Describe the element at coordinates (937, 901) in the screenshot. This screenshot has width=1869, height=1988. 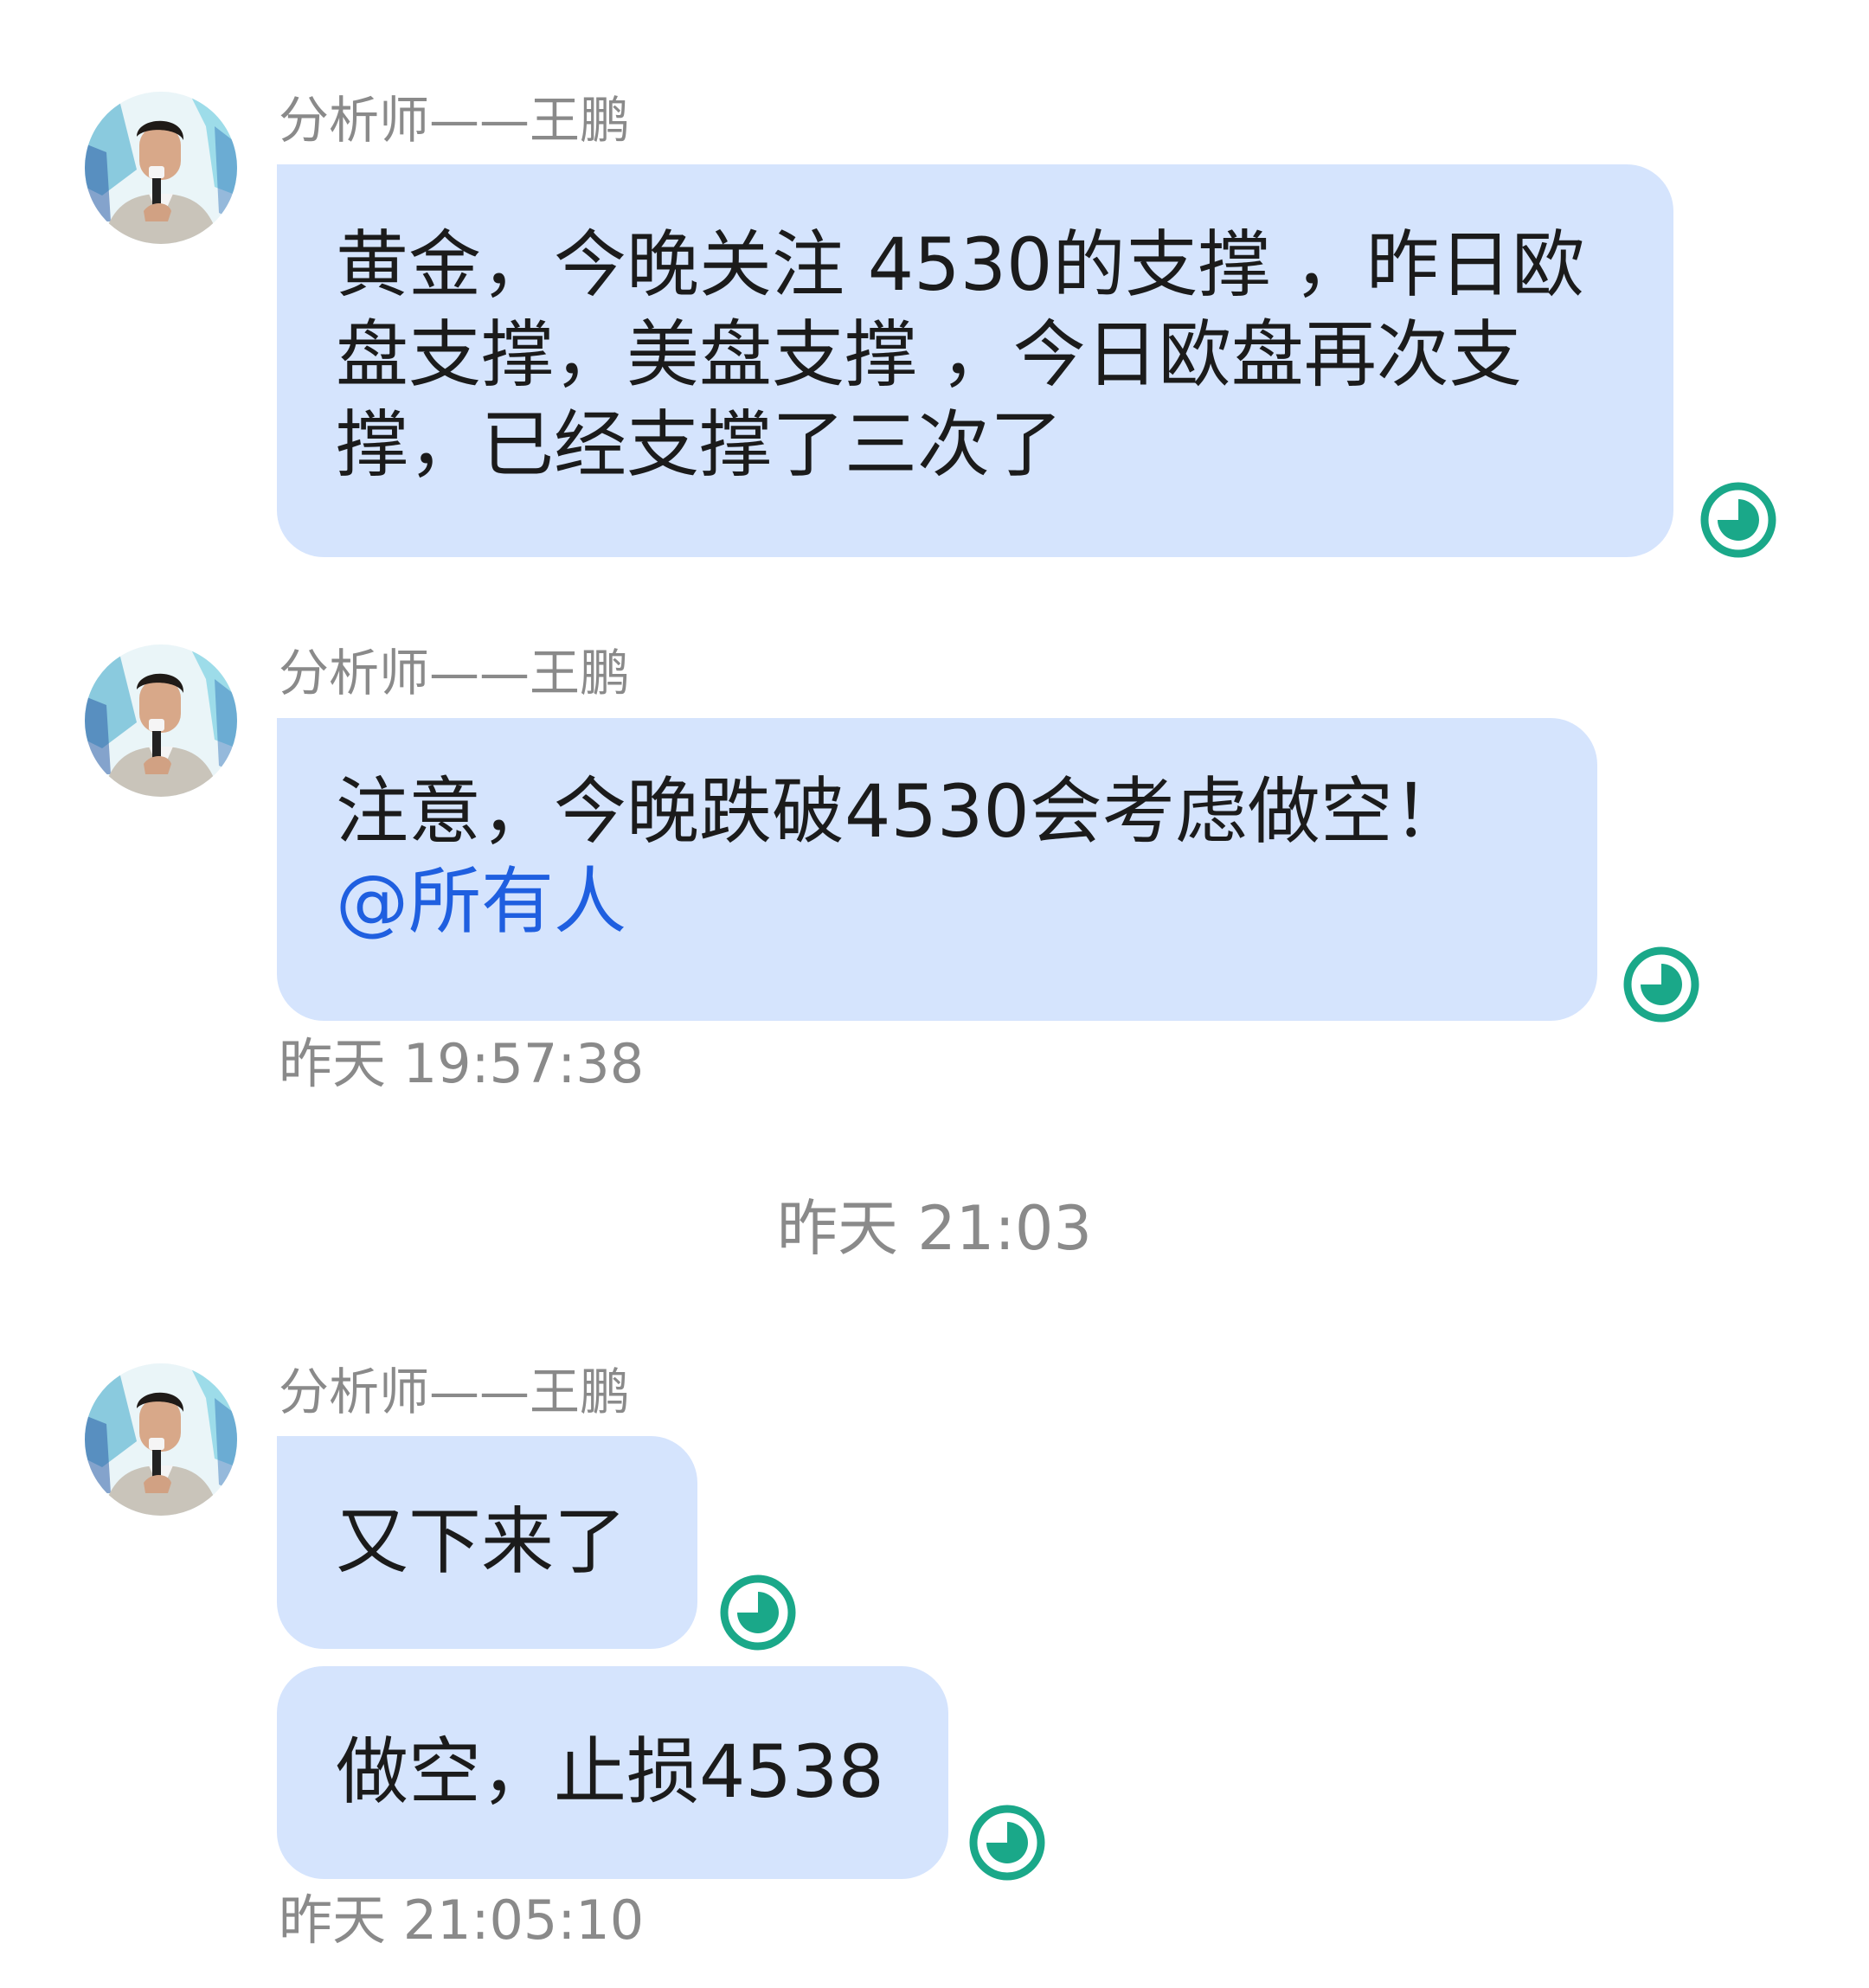
I see `mention-all-link: @所有人` at that location.